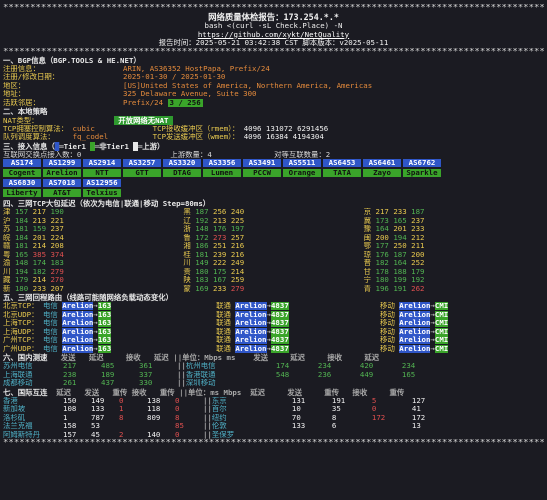 This screenshot has width=547, height=500. Describe the element at coordinates (220, 263) in the screenshot. I see `latency-value: 222` at that location.